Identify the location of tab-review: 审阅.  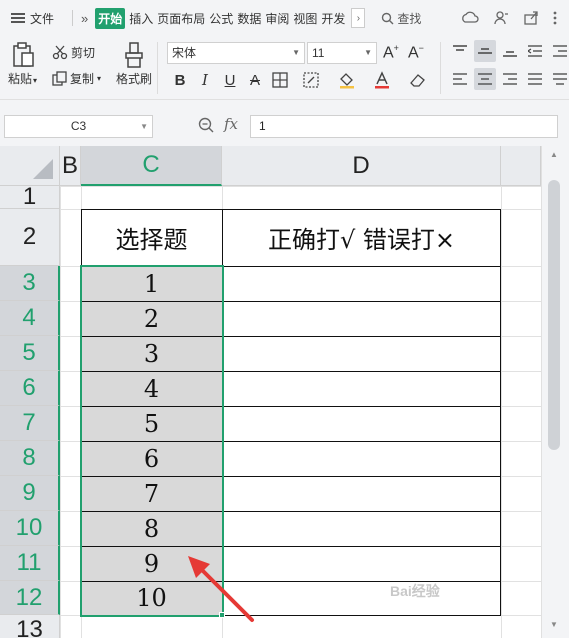
(277, 18).